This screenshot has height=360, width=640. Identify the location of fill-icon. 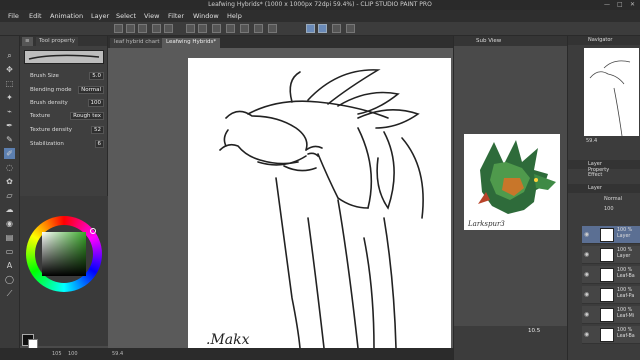
(202, 28).